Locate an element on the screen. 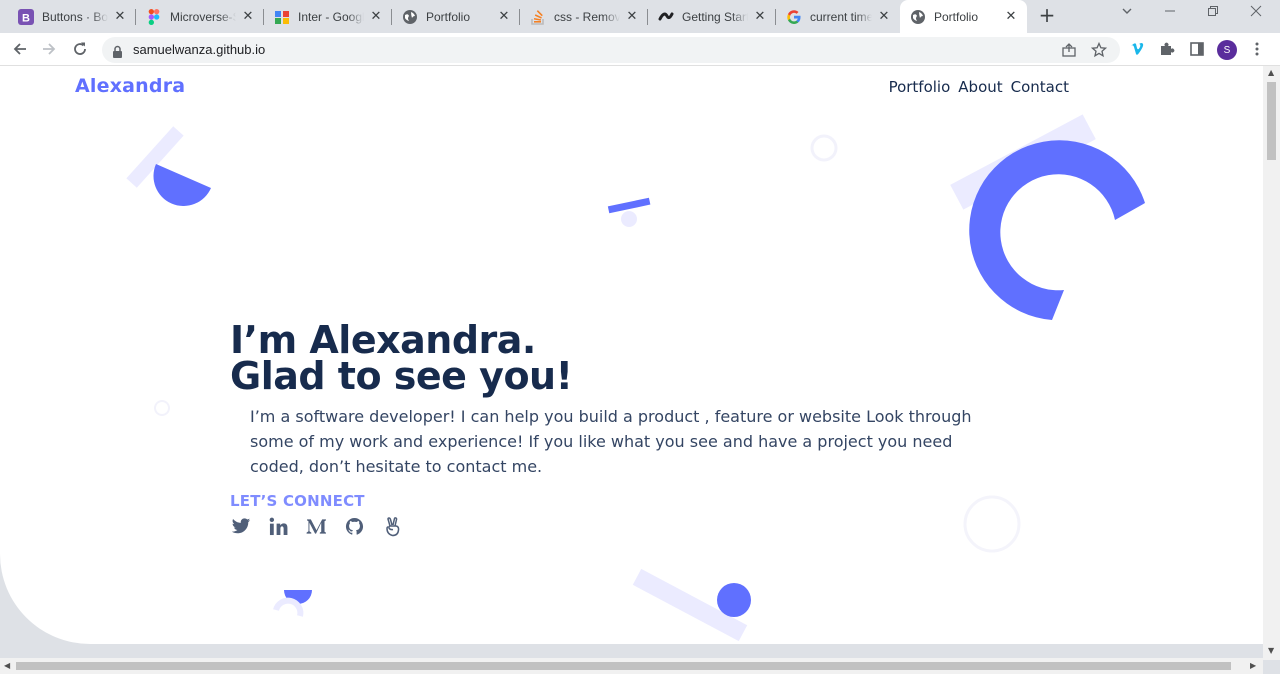 The height and width of the screenshot is (674, 1280). hero-headline: I’m Alexandra. Glad to see you! is located at coordinates (401, 358).